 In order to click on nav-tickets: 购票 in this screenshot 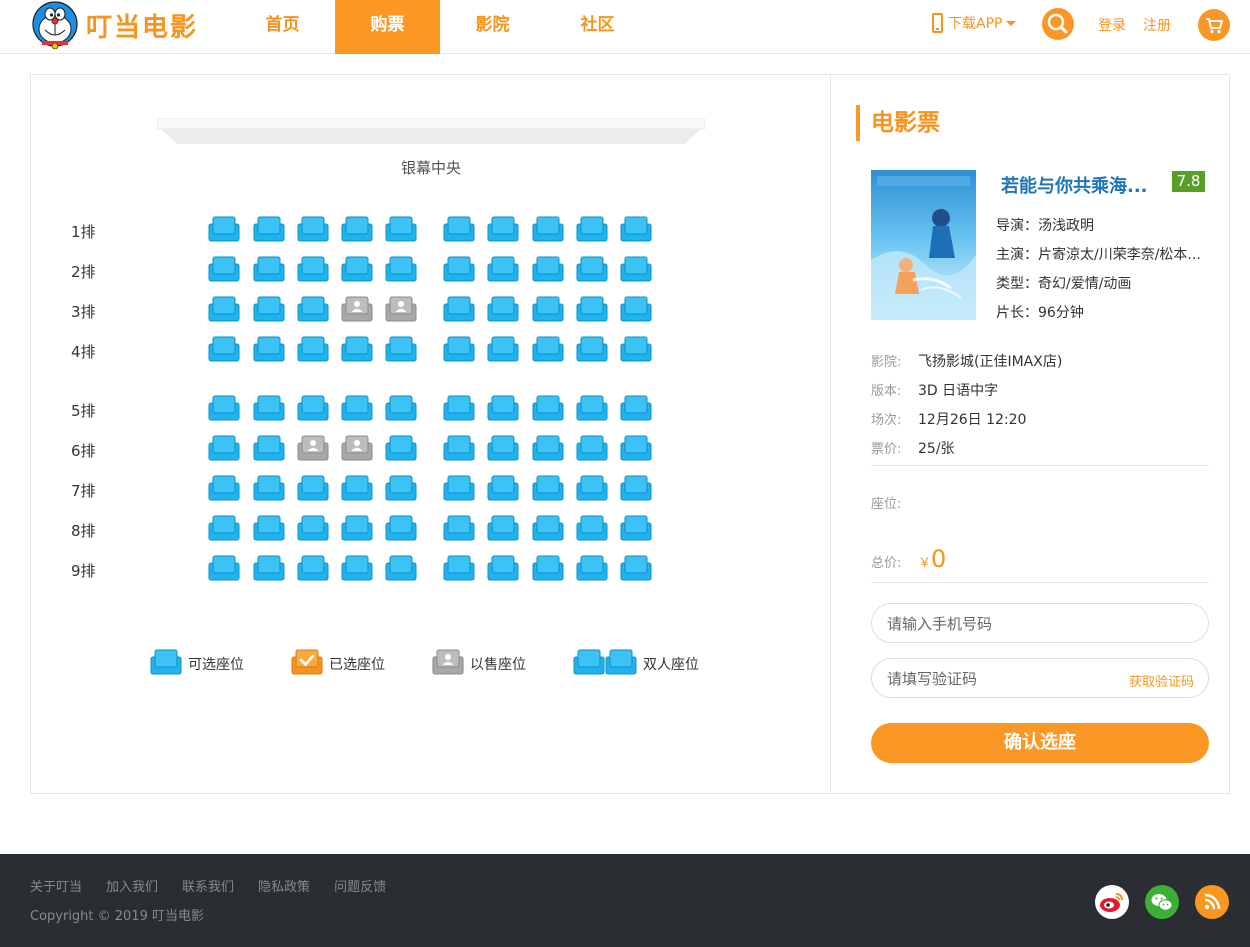, I will do `click(387, 27)`.